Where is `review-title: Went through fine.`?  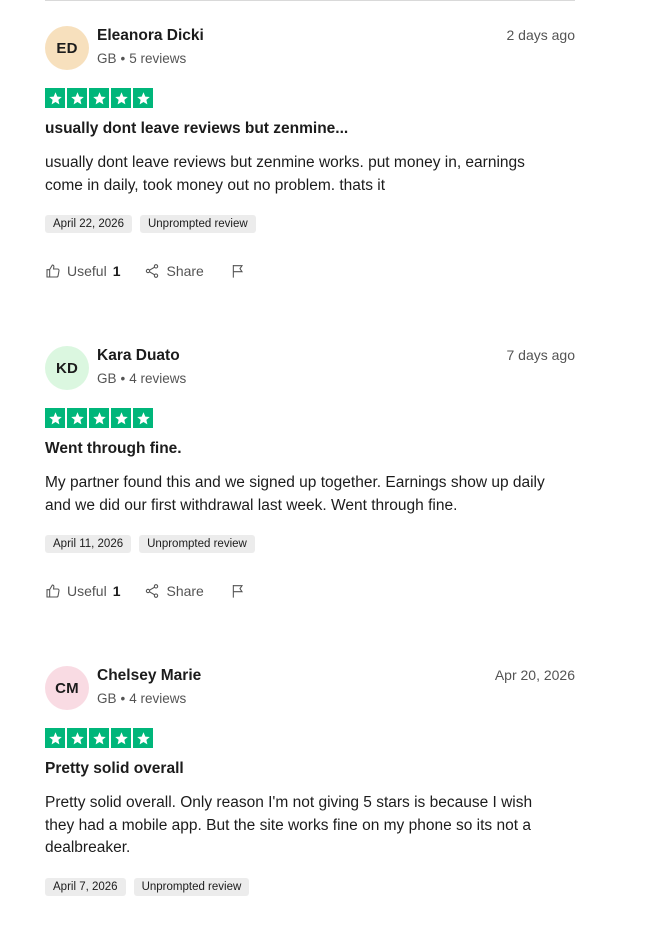
review-title: Went through fine. is located at coordinates (310, 449).